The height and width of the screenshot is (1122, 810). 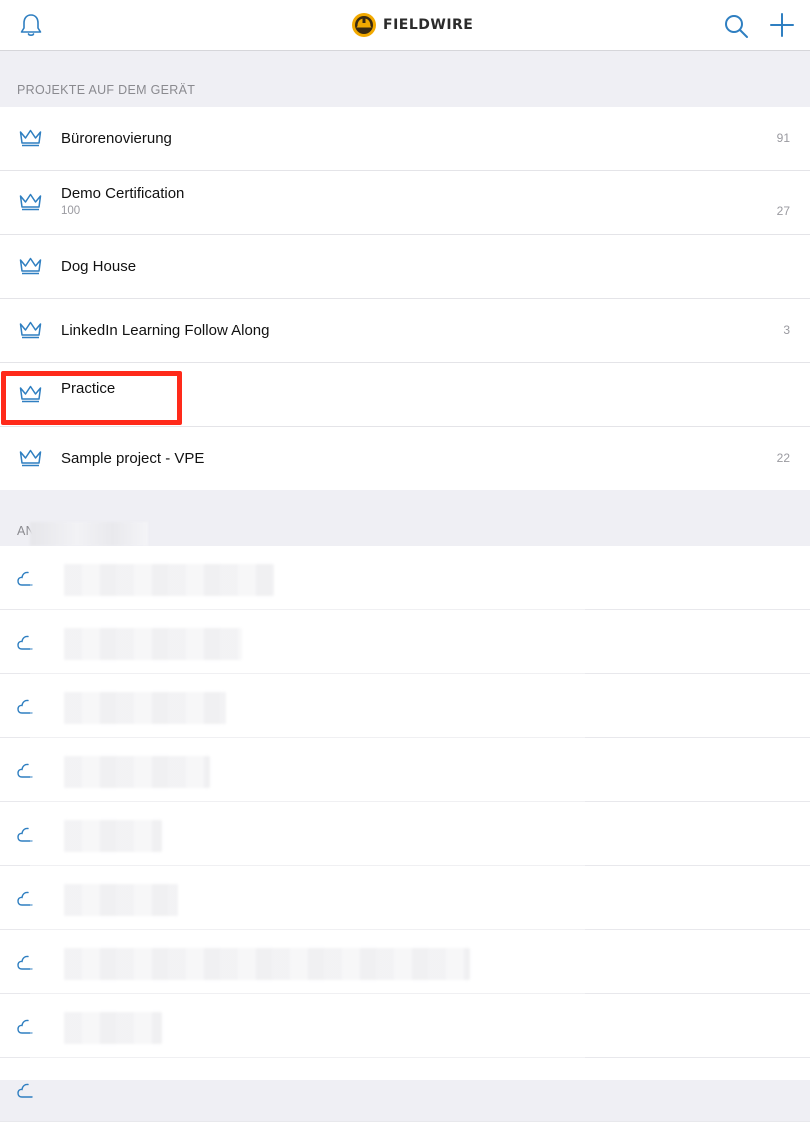 What do you see at coordinates (405, 459) in the screenshot?
I see `project-row: Sample project - VPE 22` at bounding box center [405, 459].